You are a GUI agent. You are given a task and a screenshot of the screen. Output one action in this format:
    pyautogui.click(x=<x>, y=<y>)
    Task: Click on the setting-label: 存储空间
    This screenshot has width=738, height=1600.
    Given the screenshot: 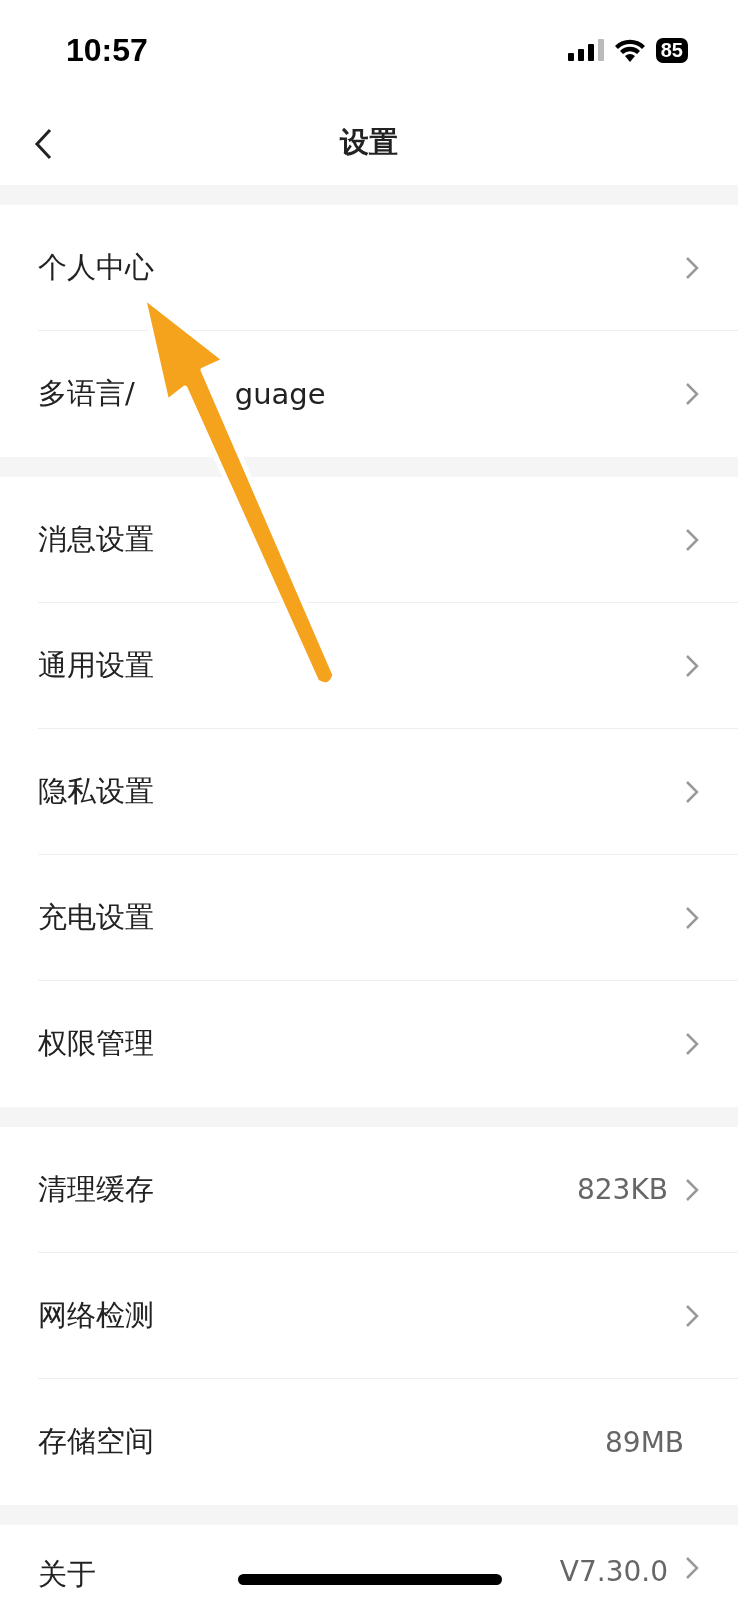 What is the action you would take?
    pyautogui.click(x=96, y=1442)
    